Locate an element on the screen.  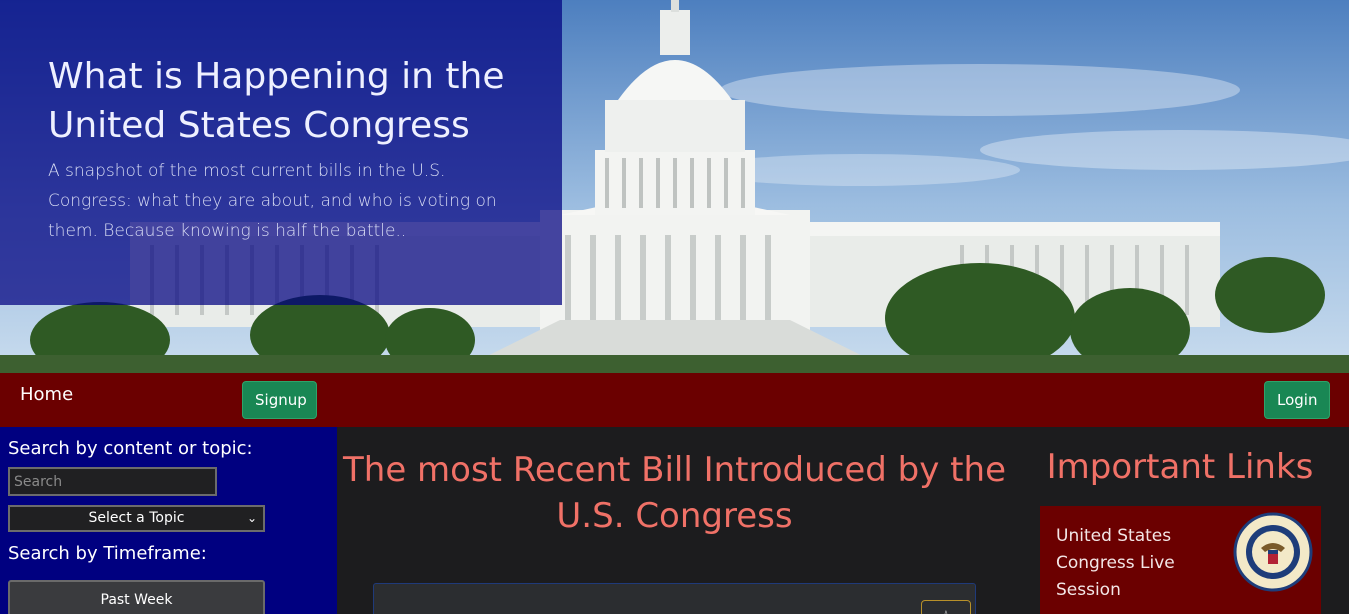
link-card: United States Congress Live Session is located at coordinates (1180, 560).